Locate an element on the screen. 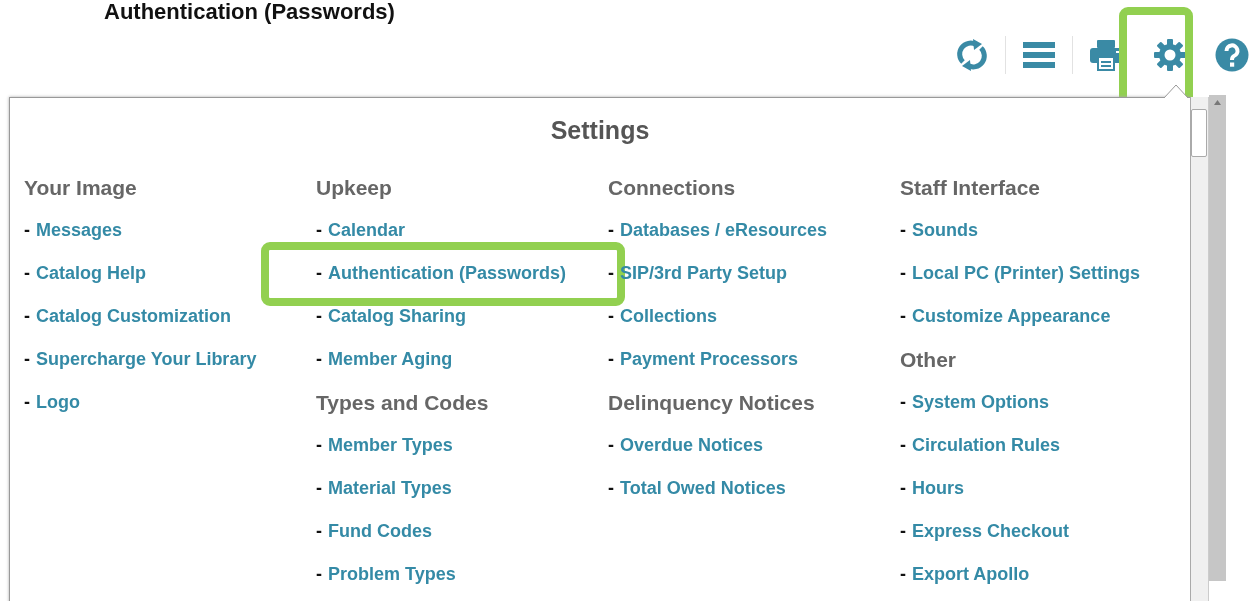 This screenshot has width=1252, height=601. settings-link: Local PC (Printer) Settings is located at coordinates (1026, 273).